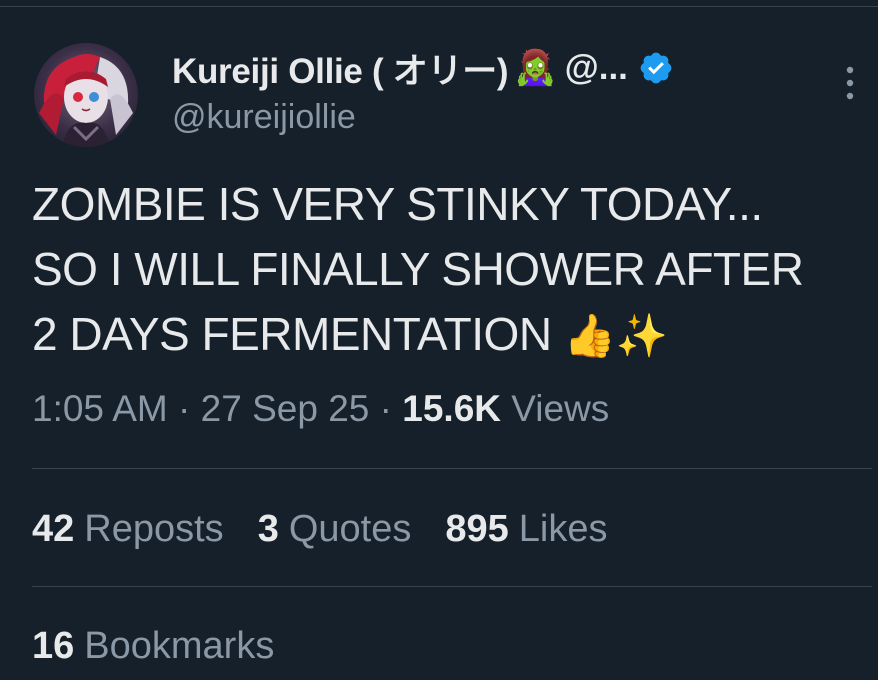  I want to click on likes-label: Likes, so click(563, 529).